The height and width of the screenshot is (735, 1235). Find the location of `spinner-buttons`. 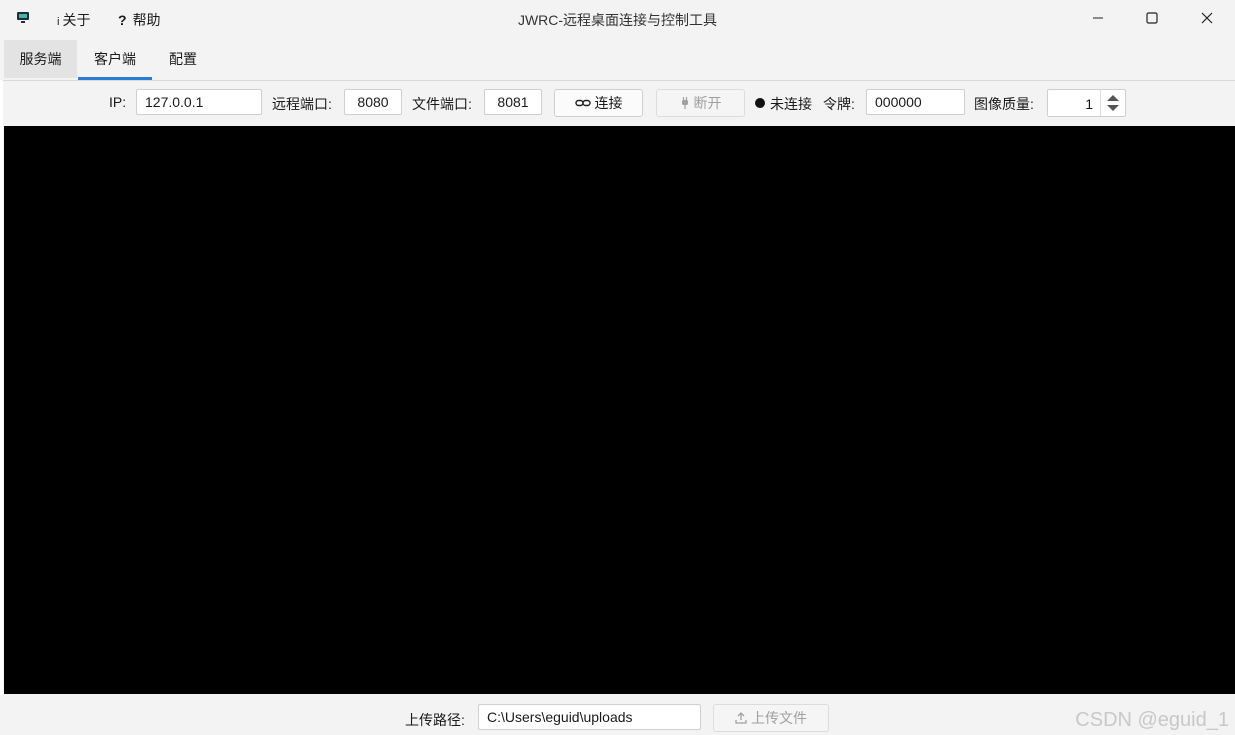

spinner-buttons is located at coordinates (1112, 103).